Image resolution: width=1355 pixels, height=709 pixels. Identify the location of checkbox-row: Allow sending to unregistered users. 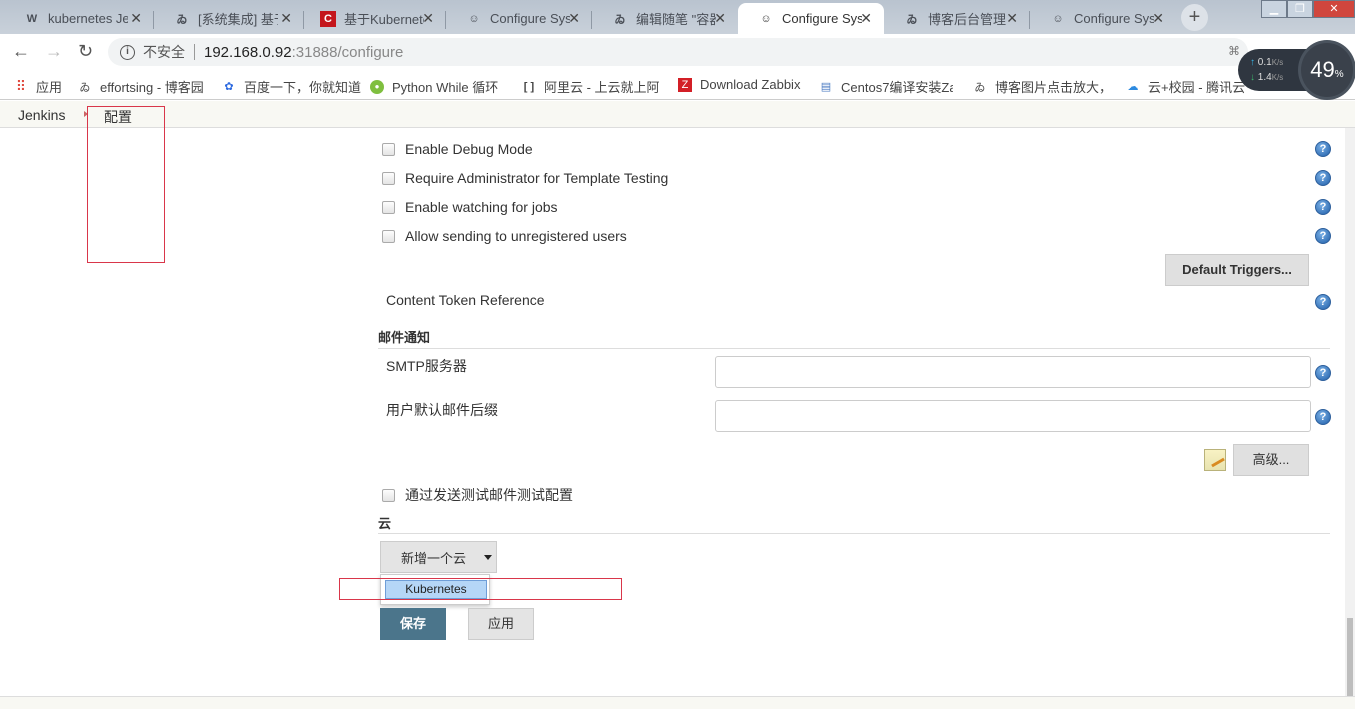
(504, 236).